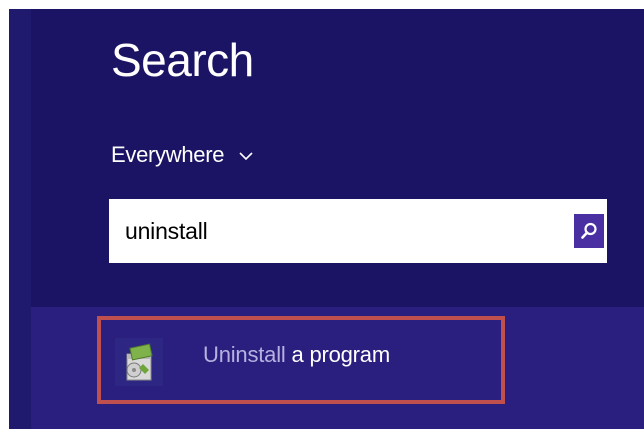 Image resolution: width=644 pixels, height=429 pixels. Describe the element at coordinates (182, 60) in the screenshot. I see `search-pane-title: Search` at that location.